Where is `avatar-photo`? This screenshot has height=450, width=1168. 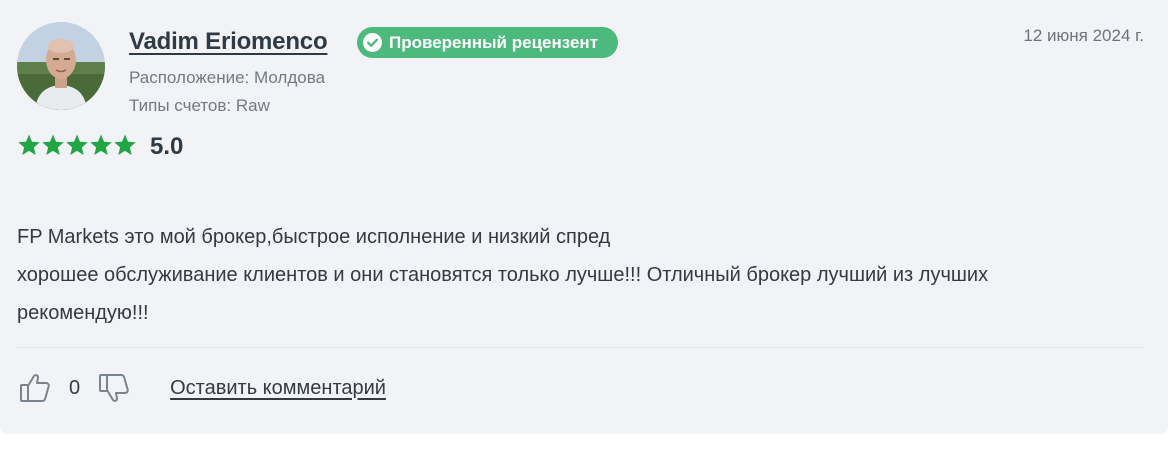
avatar-photo is located at coordinates (61, 66).